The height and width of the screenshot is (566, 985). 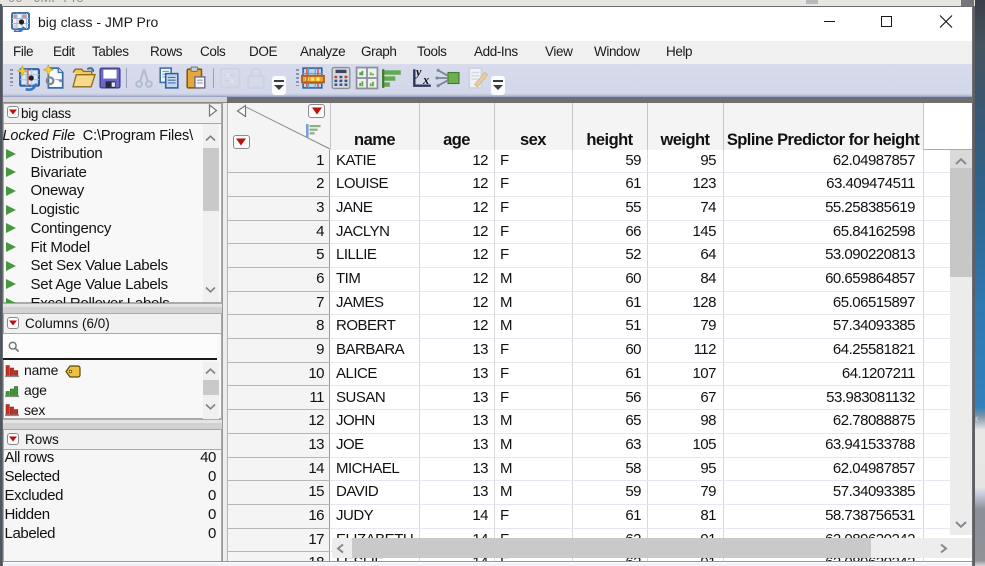 I want to click on svg-text: y, so click(x=418, y=71).